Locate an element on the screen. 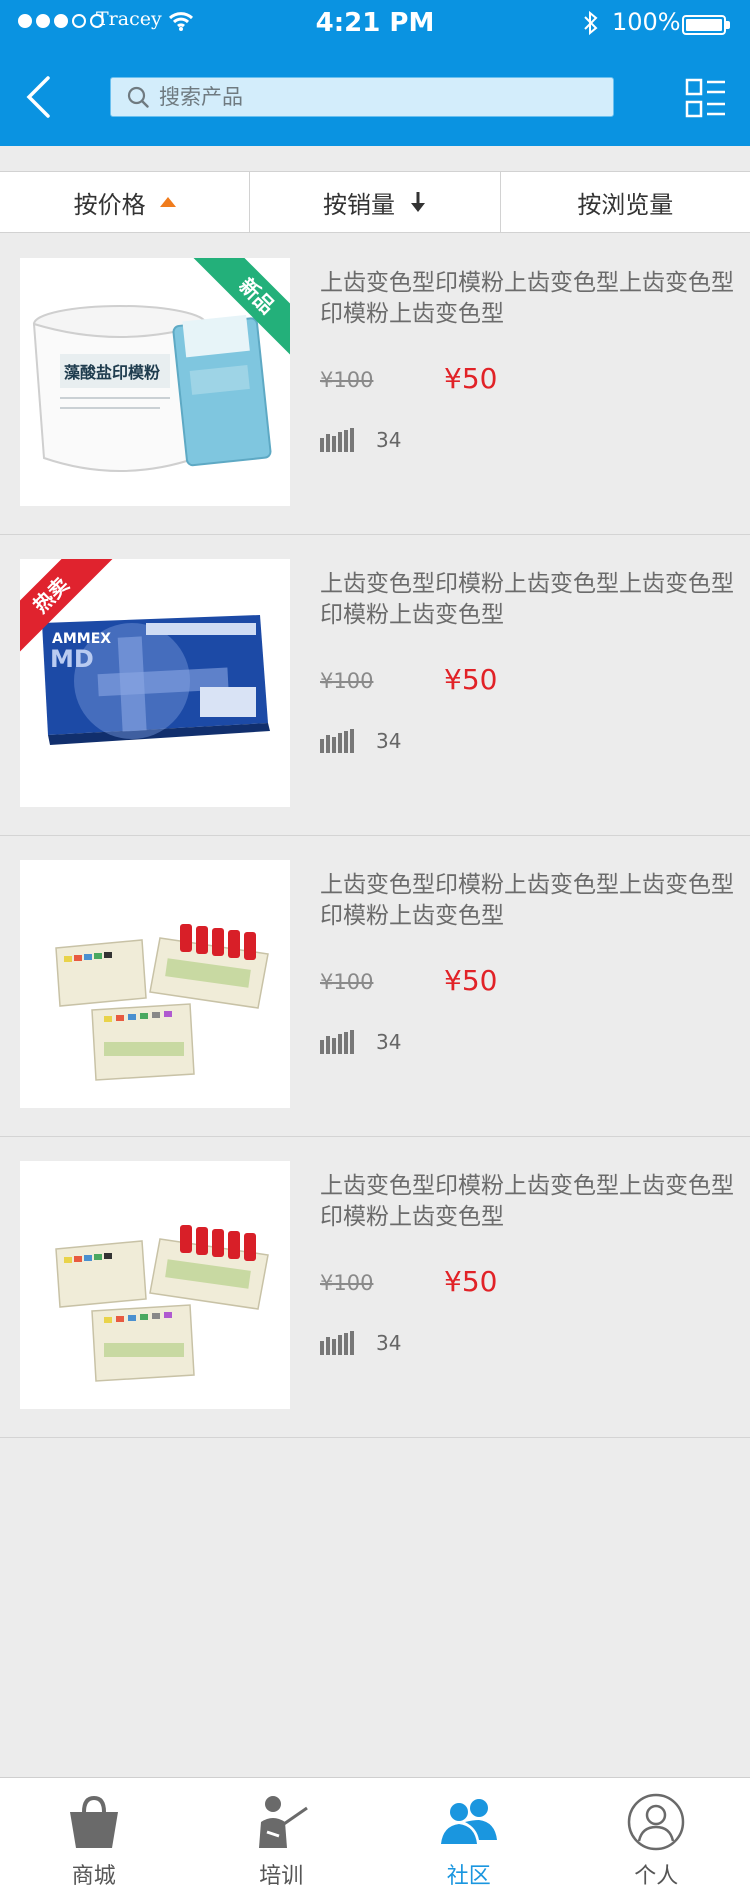 The image size is (750, 1895). product-box-label: 藻酸盐印模粉 is located at coordinates (112, 372).